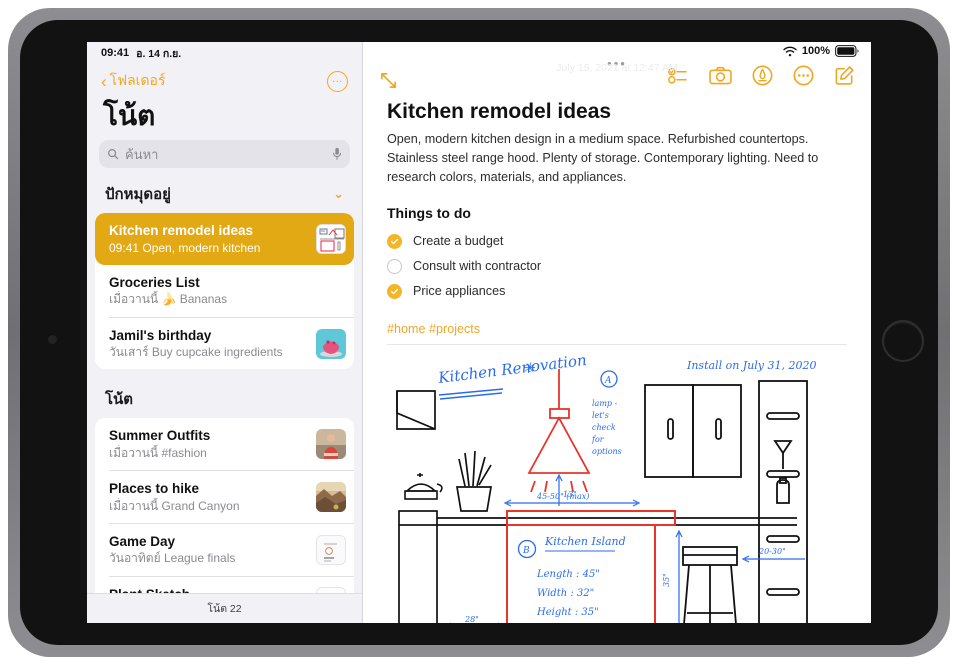 This screenshot has height=665, width=958. I want to click on note-preview: #fashion, so click(184, 452).